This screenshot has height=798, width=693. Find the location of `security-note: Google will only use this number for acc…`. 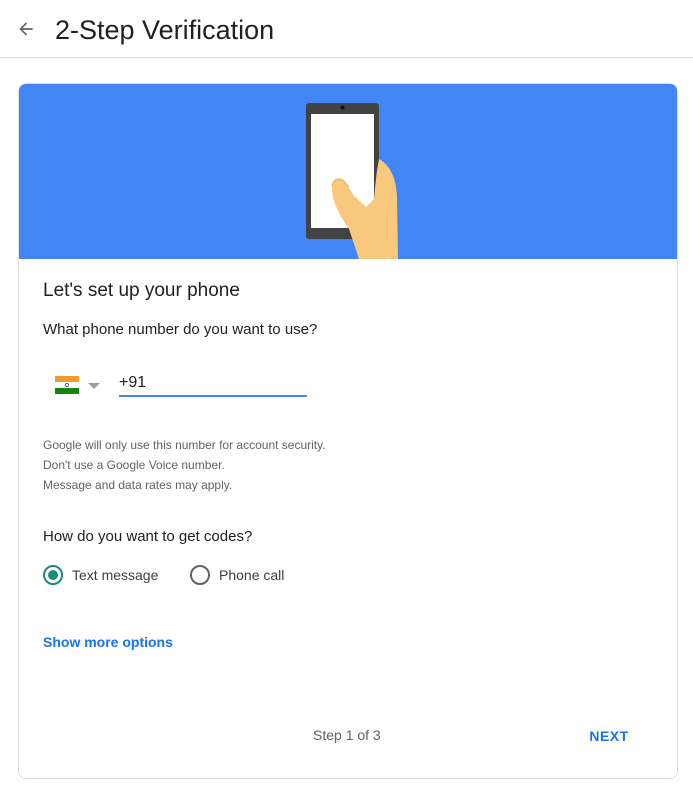

security-note: Google will only use this number for acc… is located at coordinates (184, 445).